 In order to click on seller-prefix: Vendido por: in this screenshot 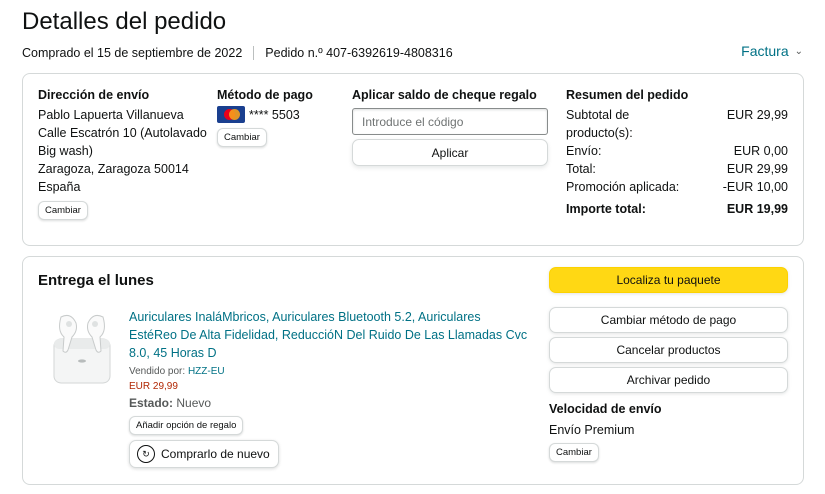, I will do `click(158, 371)`.